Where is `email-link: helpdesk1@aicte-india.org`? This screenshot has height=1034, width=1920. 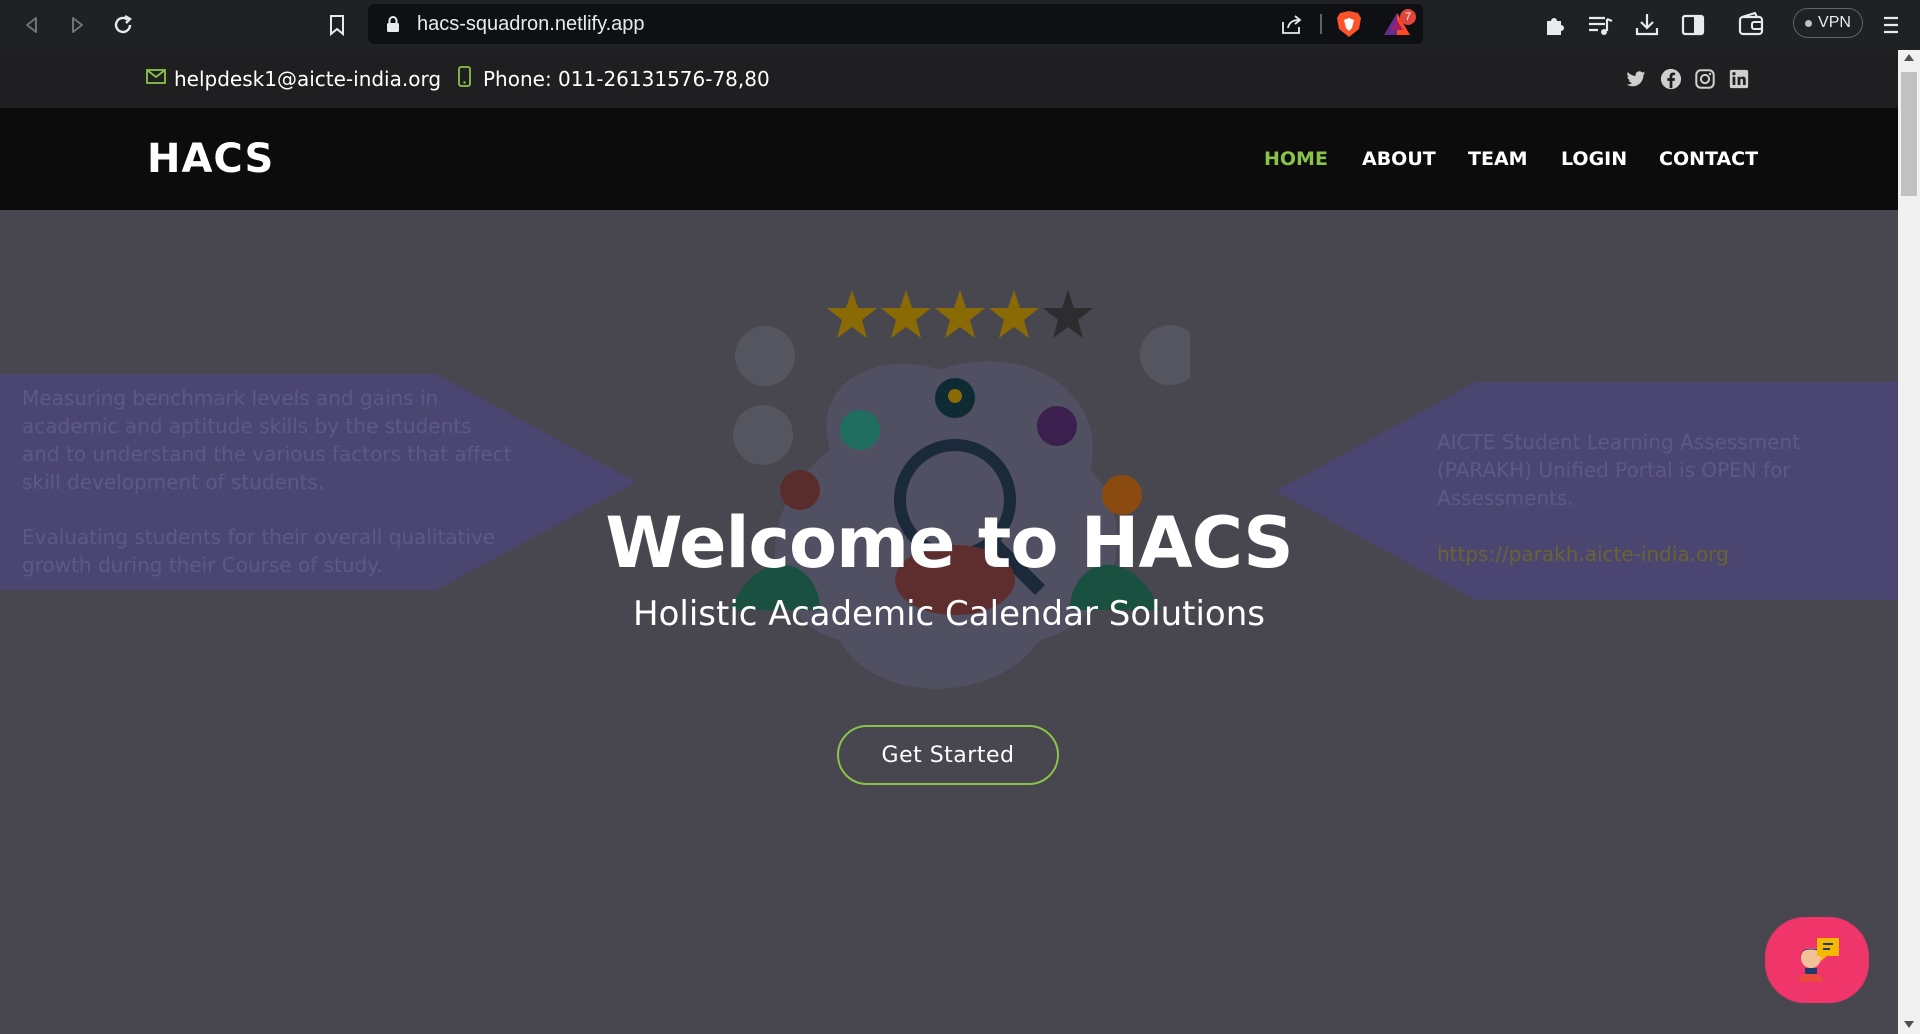
email-link: helpdesk1@aicte-india.org is located at coordinates (307, 79).